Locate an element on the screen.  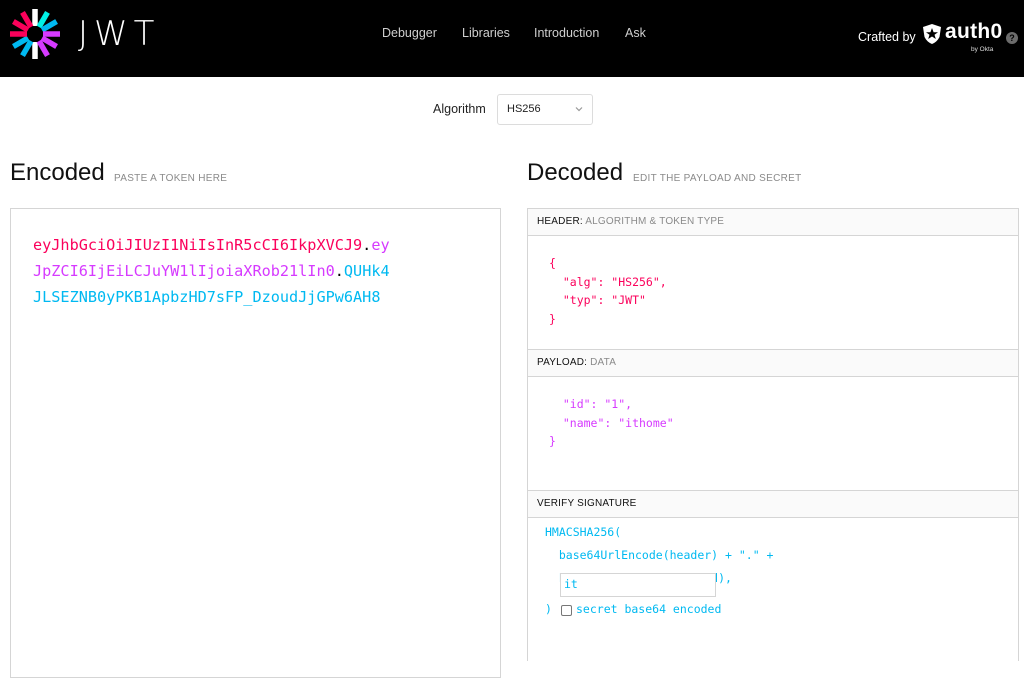
auth0-shield-icon is located at coordinates (932, 34).